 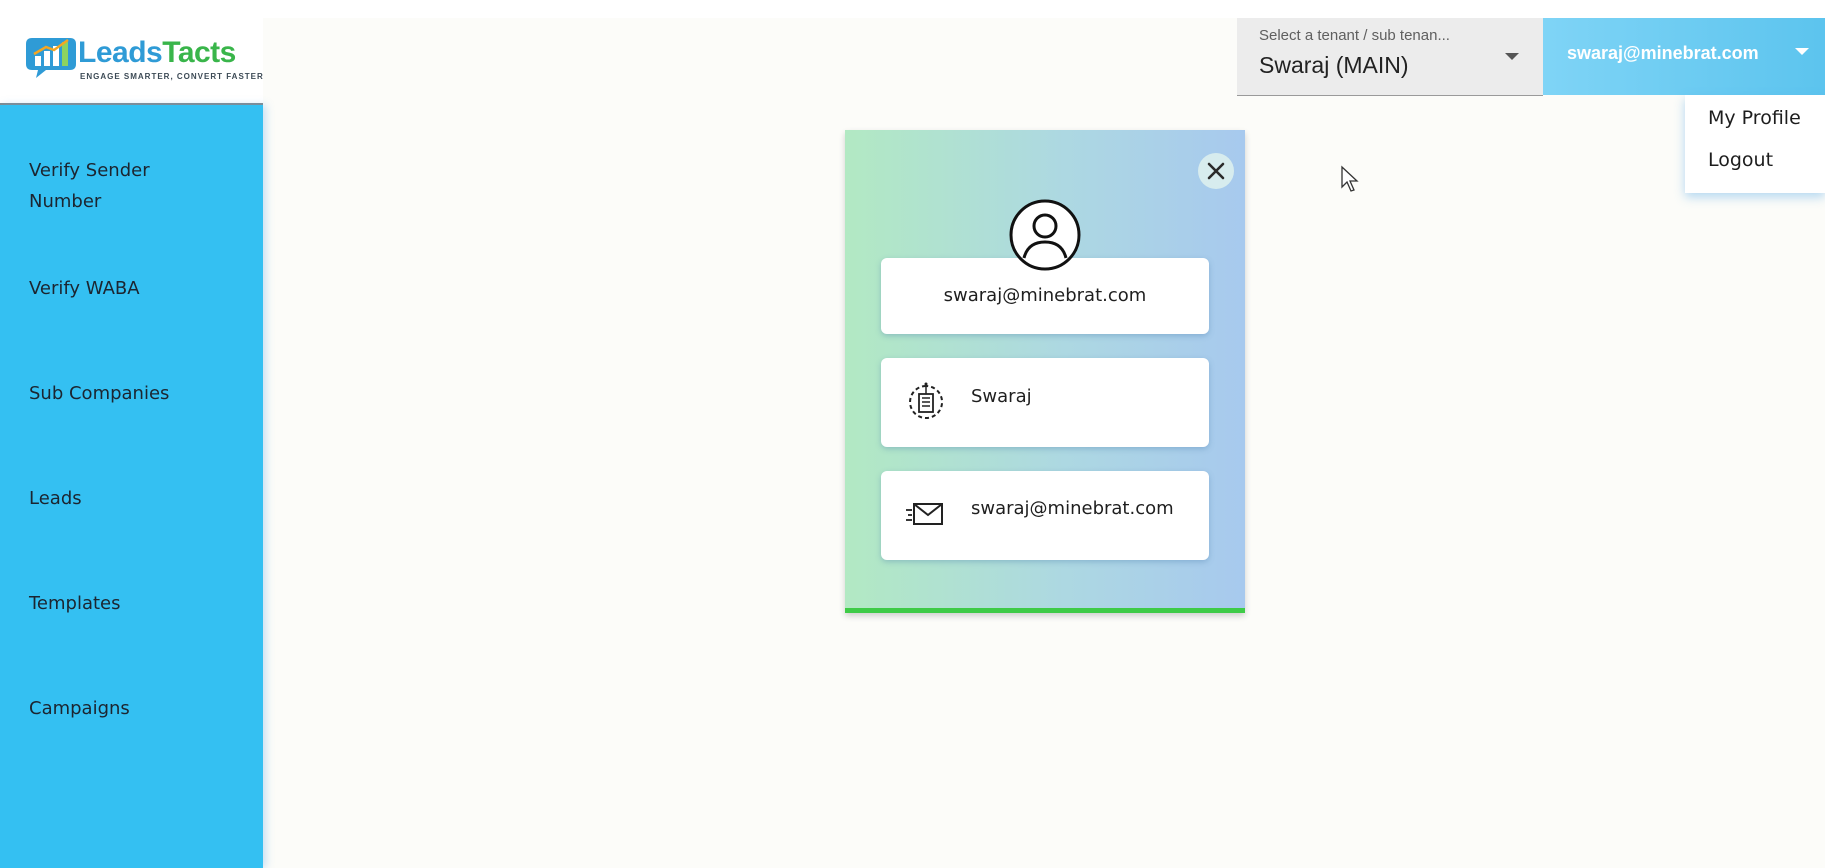 I want to click on menu-item-logout: Logout, so click(x=1740, y=160).